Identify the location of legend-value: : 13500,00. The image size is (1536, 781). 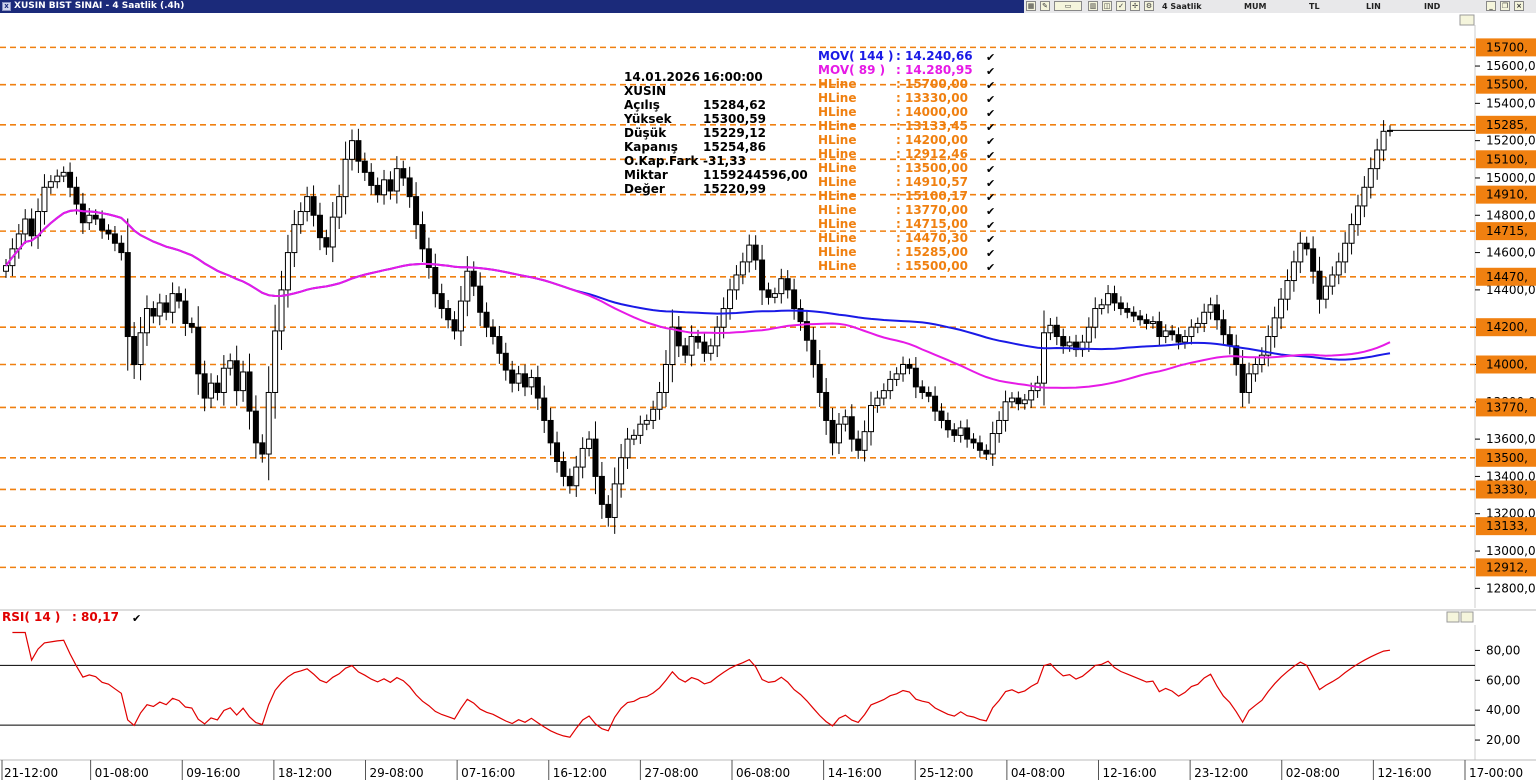
(932, 168).